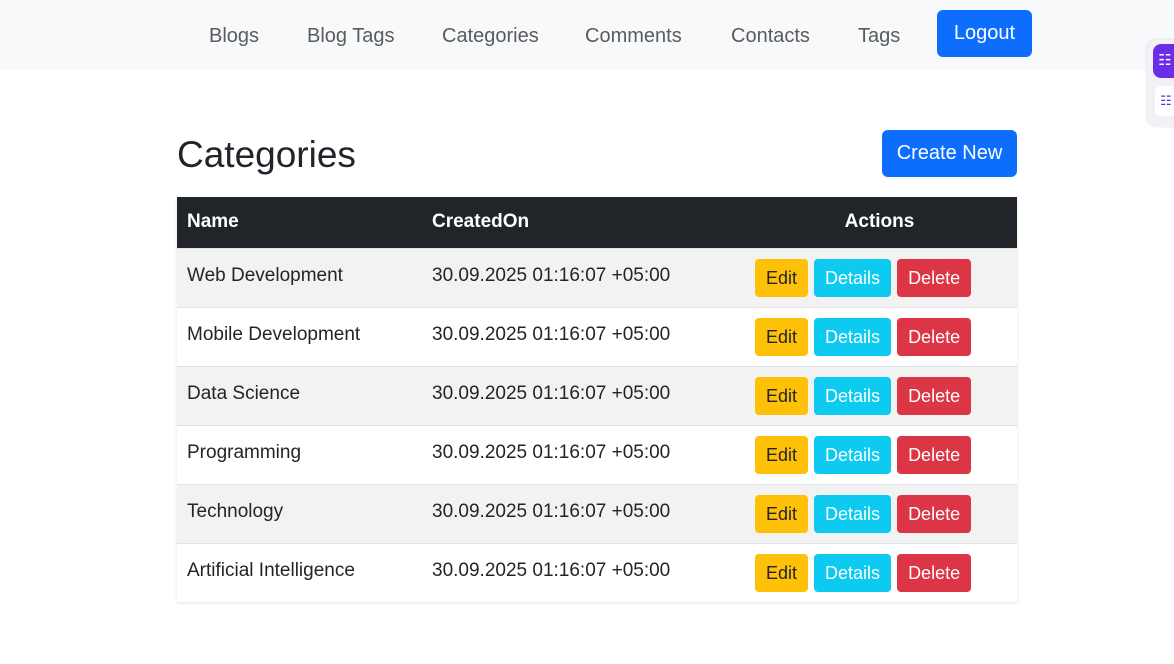 The width and height of the screenshot is (1174, 664). Describe the element at coordinates (879, 222) in the screenshot. I see `column-header-actions: Actions` at that location.